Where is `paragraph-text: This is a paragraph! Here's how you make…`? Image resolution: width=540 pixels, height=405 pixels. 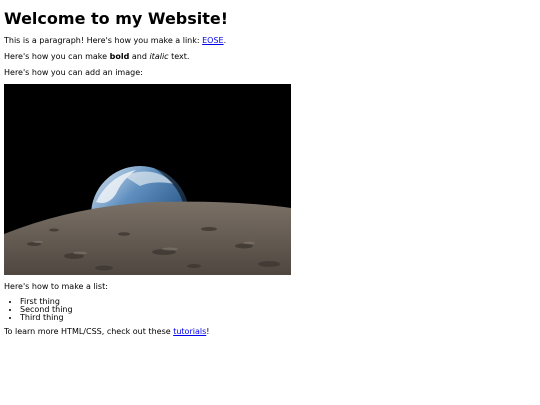
paragraph-text: This is a paragraph! Here's how you make… is located at coordinates (103, 40).